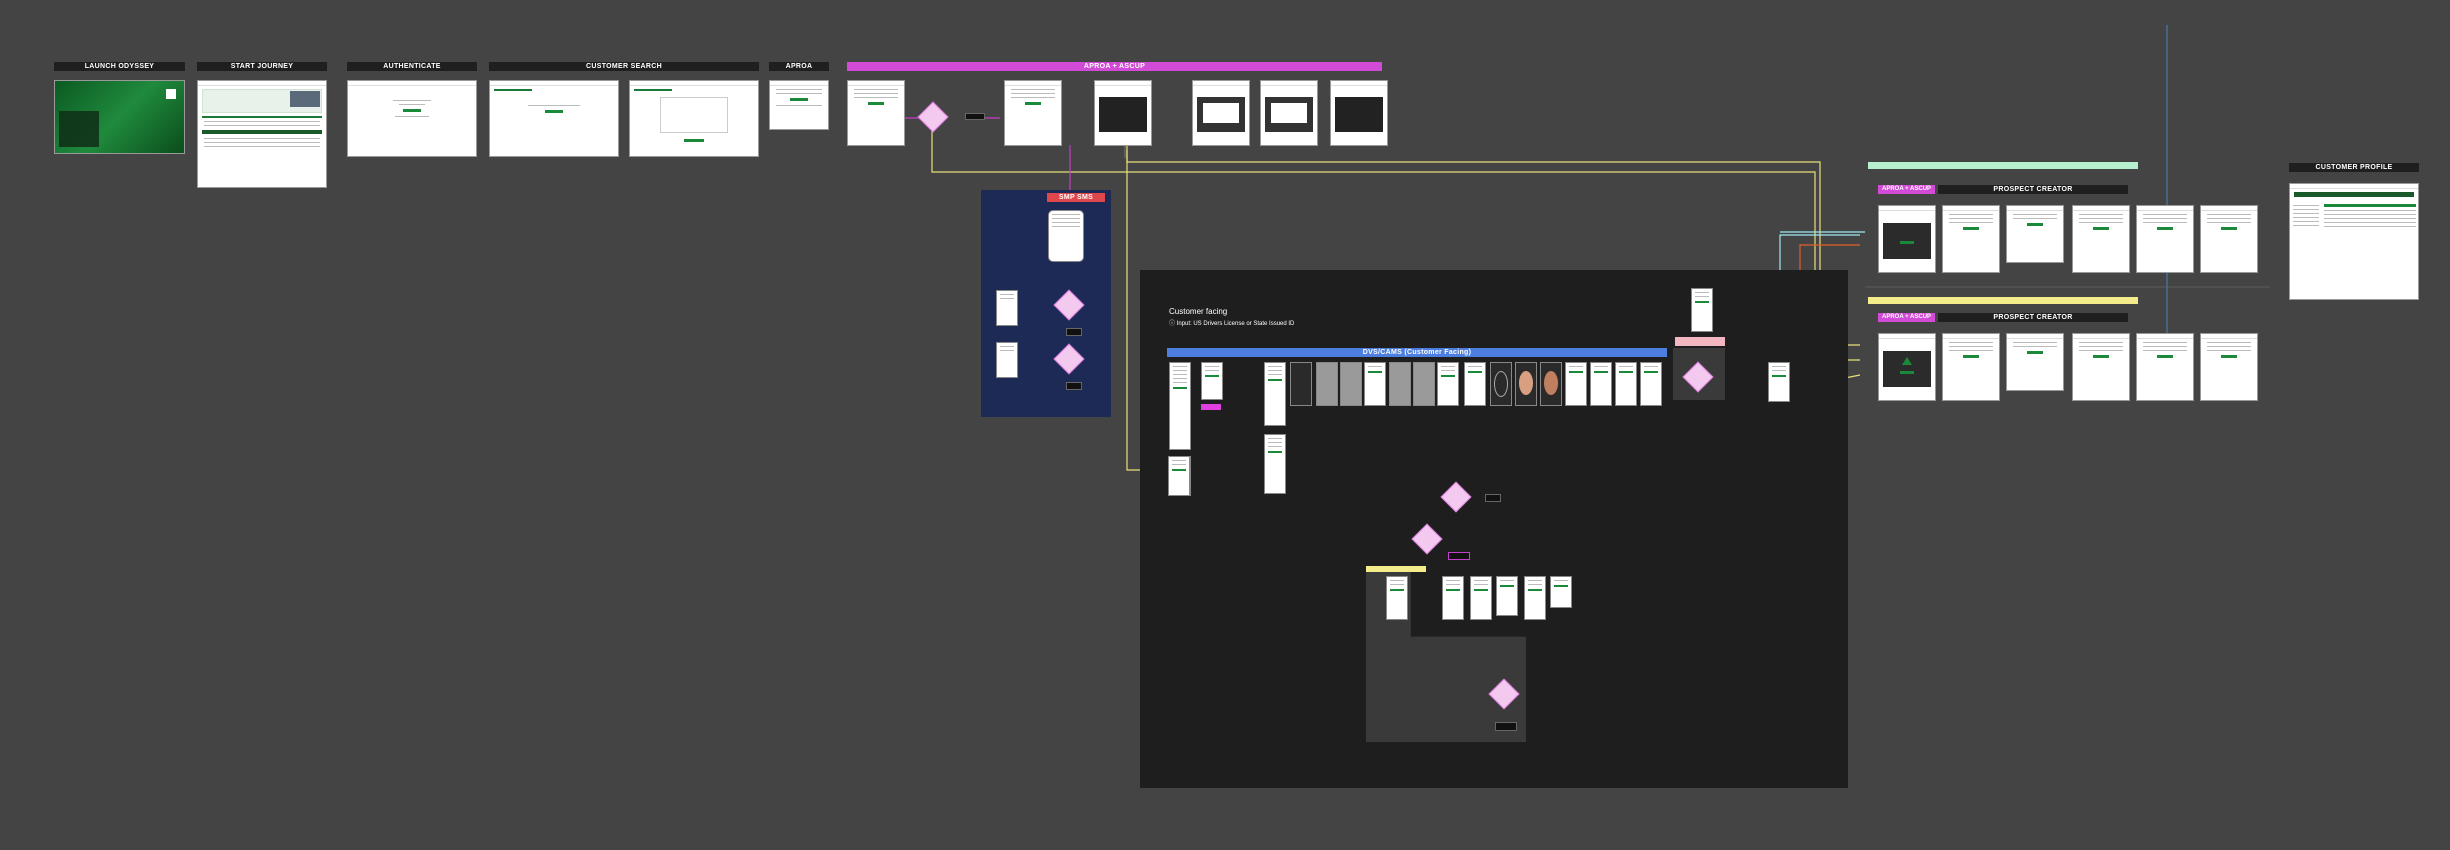  Describe the element at coordinates (799, 66) in the screenshot. I see `section-label-aproa: APROA` at that location.